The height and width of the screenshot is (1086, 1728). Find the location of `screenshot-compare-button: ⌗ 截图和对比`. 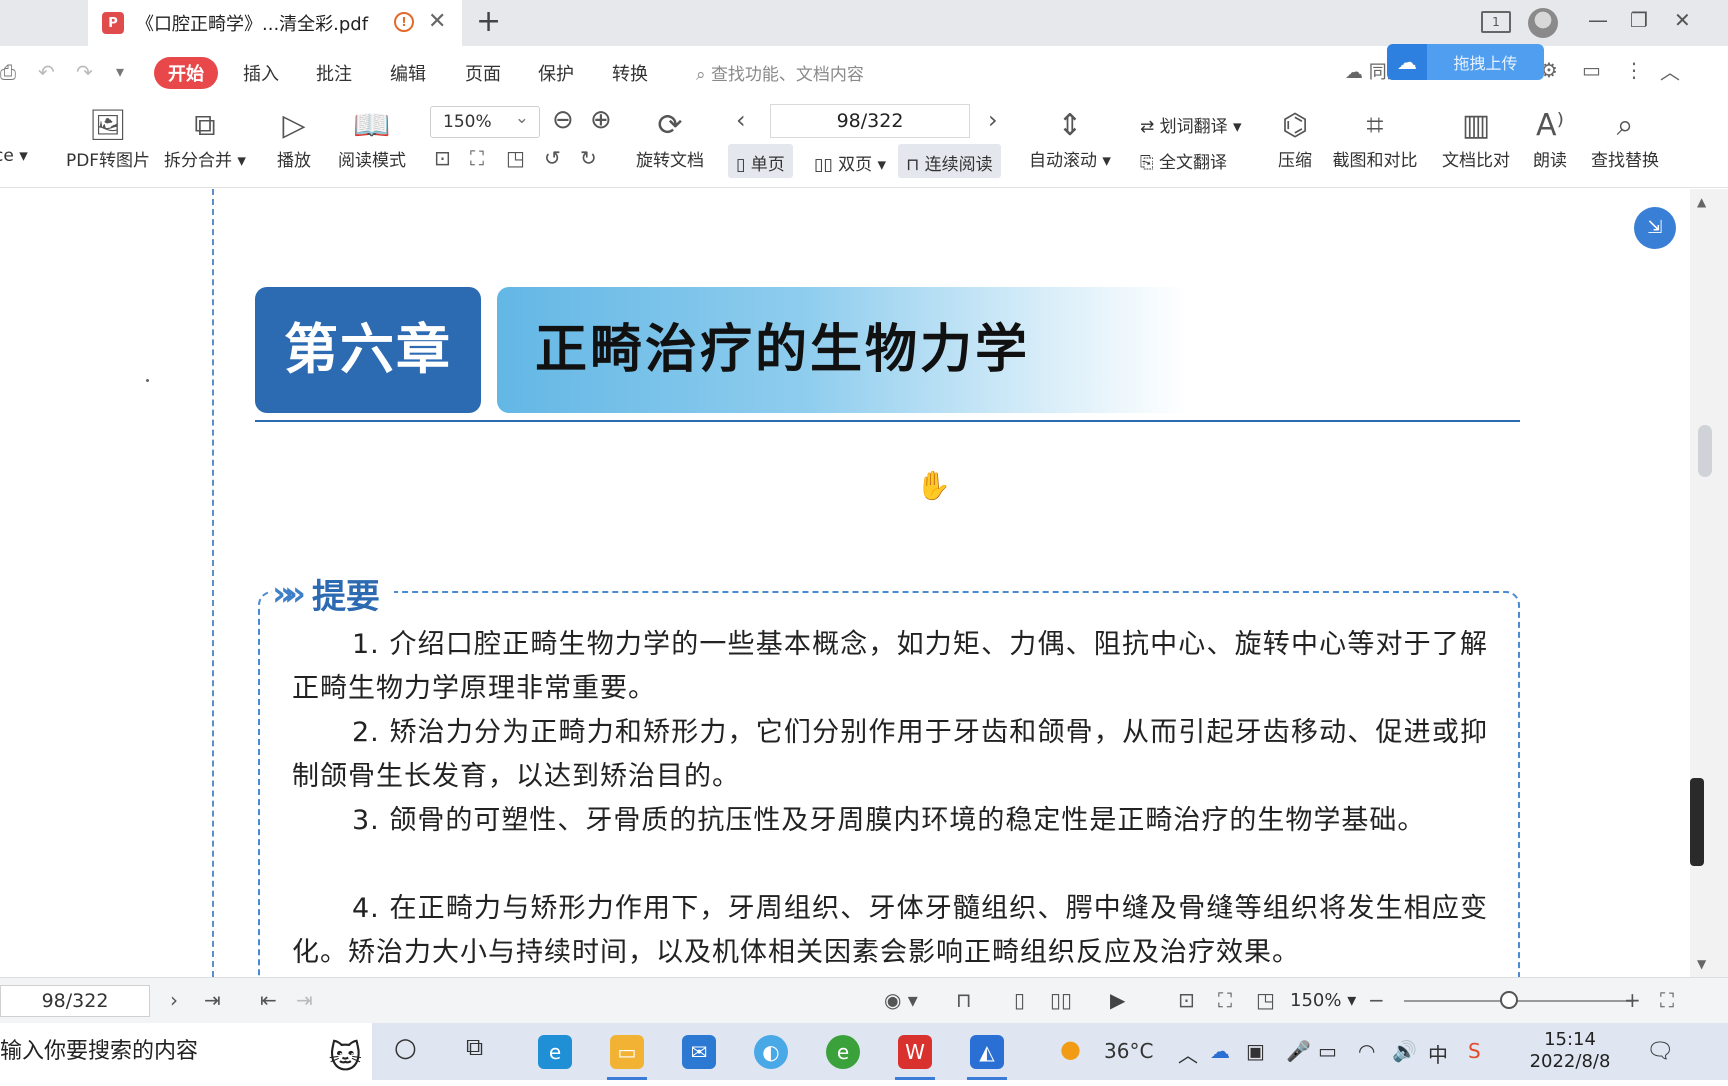

screenshot-compare-button: ⌗ 截图和对比 is located at coordinates (1375, 138).